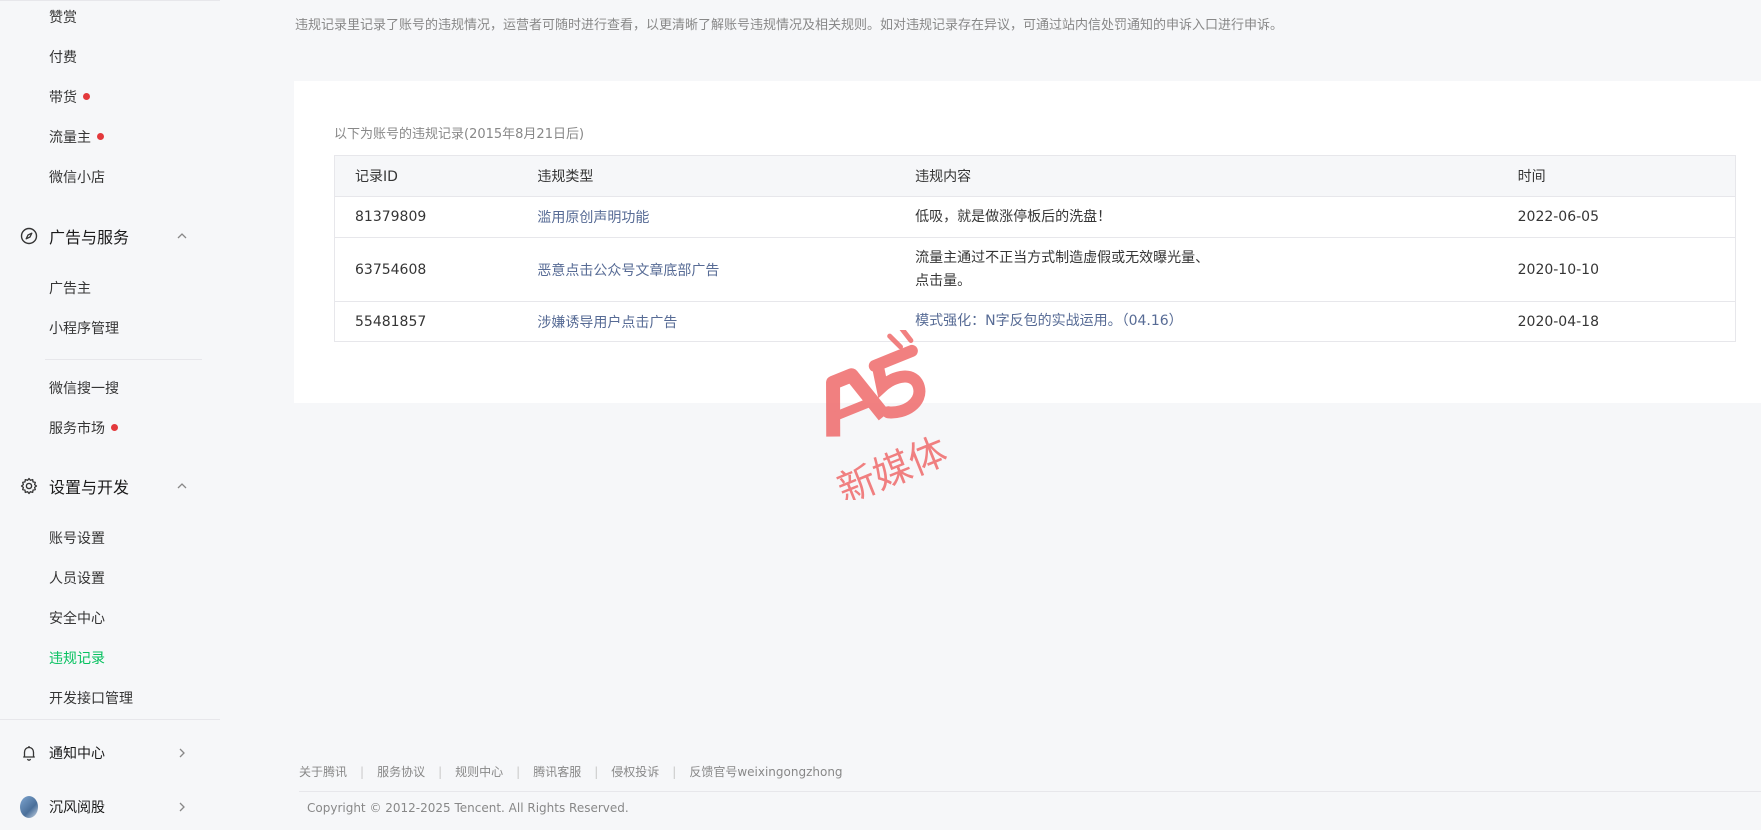  What do you see at coordinates (479, 771) in the screenshot?
I see `footer-link-rules: 规则中心` at bounding box center [479, 771].